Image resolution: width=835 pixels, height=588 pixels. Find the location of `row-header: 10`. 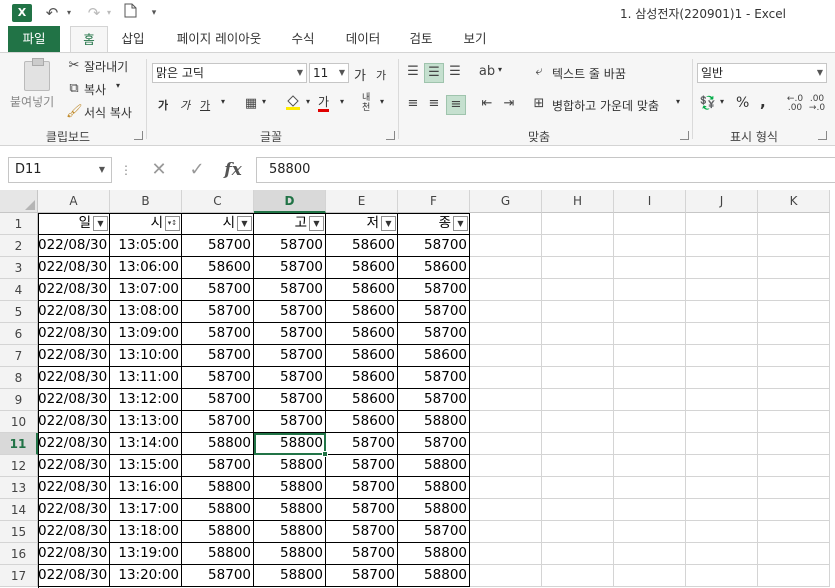

row-header: 10 is located at coordinates (19, 422).